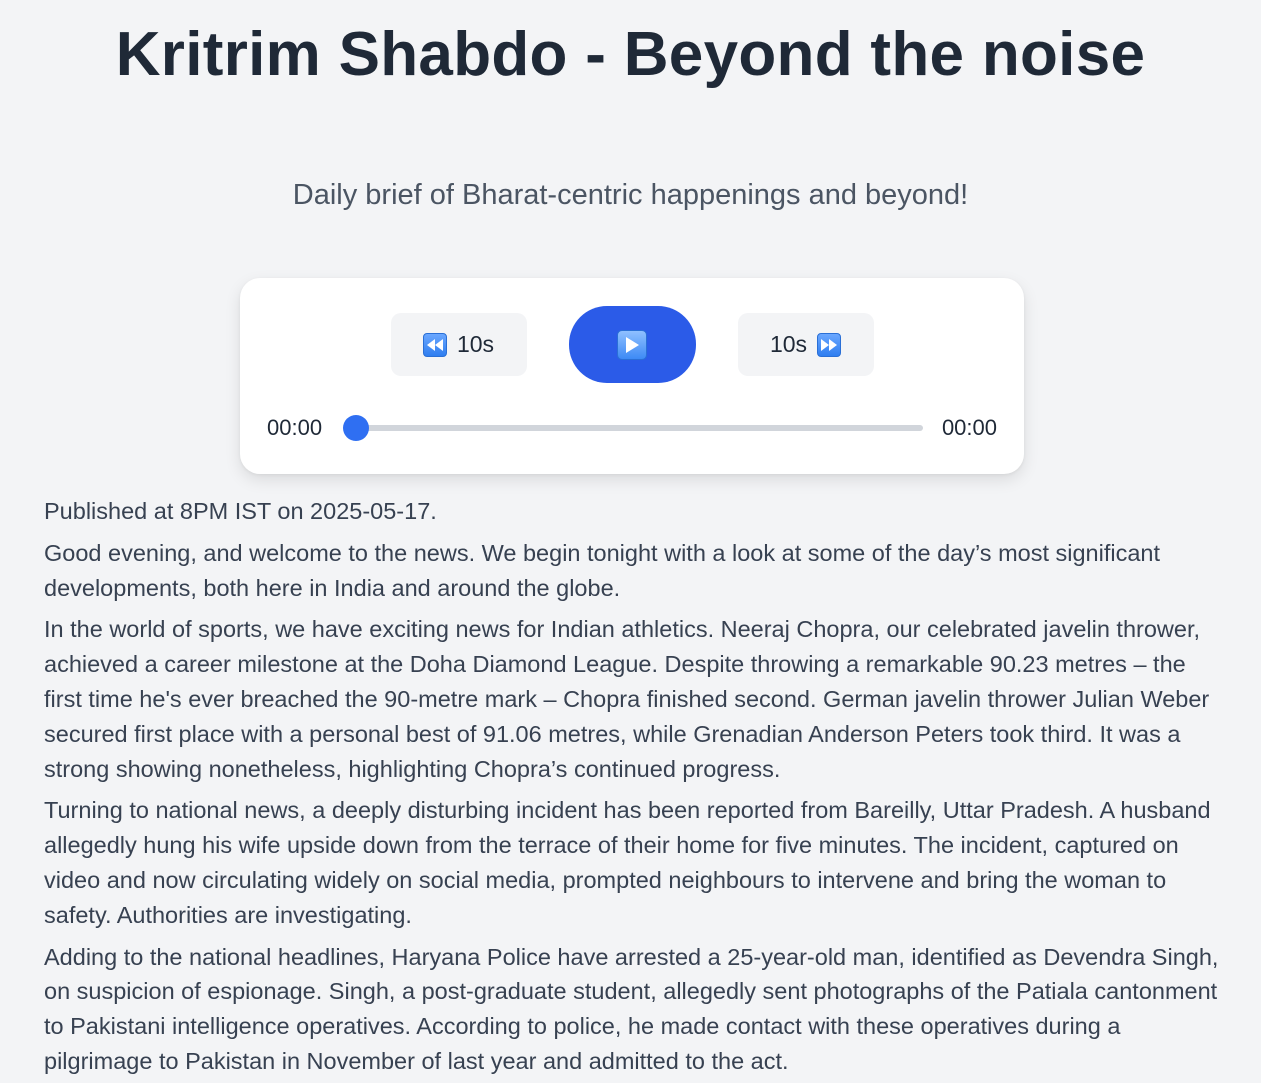 This screenshot has height=1083, width=1261. I want to click on forward-10s-button: 10s, so click(805, 344).